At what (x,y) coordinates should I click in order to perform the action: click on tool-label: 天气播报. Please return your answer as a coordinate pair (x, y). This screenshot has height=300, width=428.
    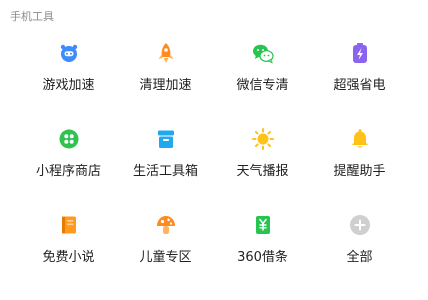
    Looking at the image, I should click on (262, 171).